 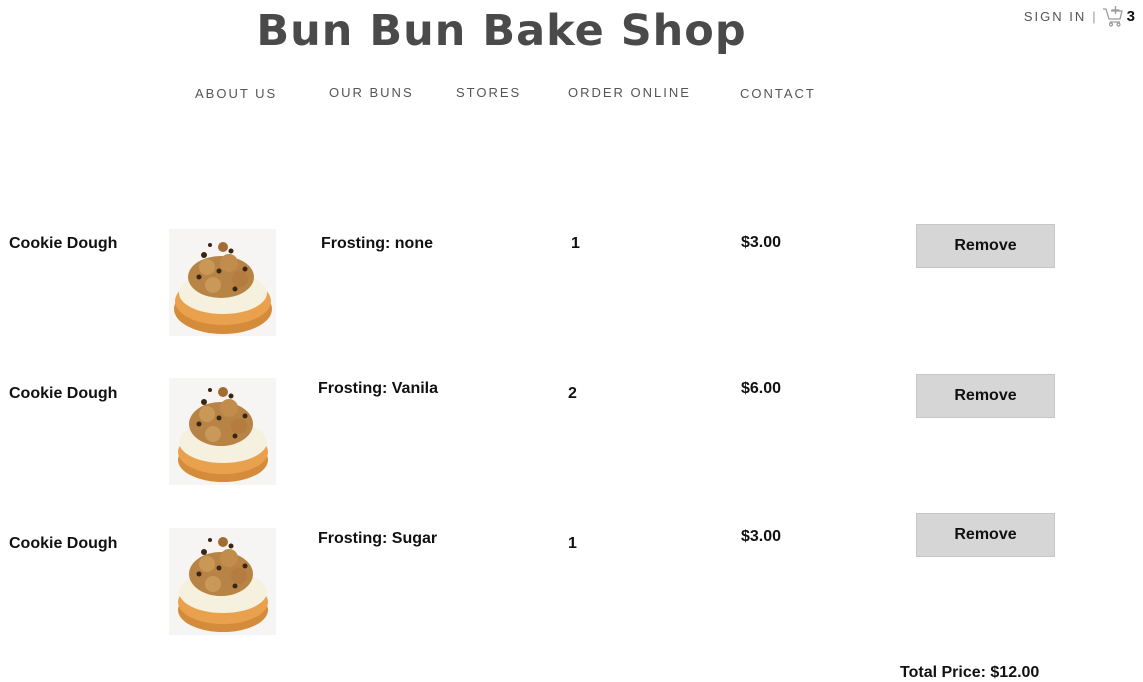 What do you see at coordinates (377, 243) in the screenshot?
I see `item-frosting: Frosting: none` at bounding box center [377, 243].